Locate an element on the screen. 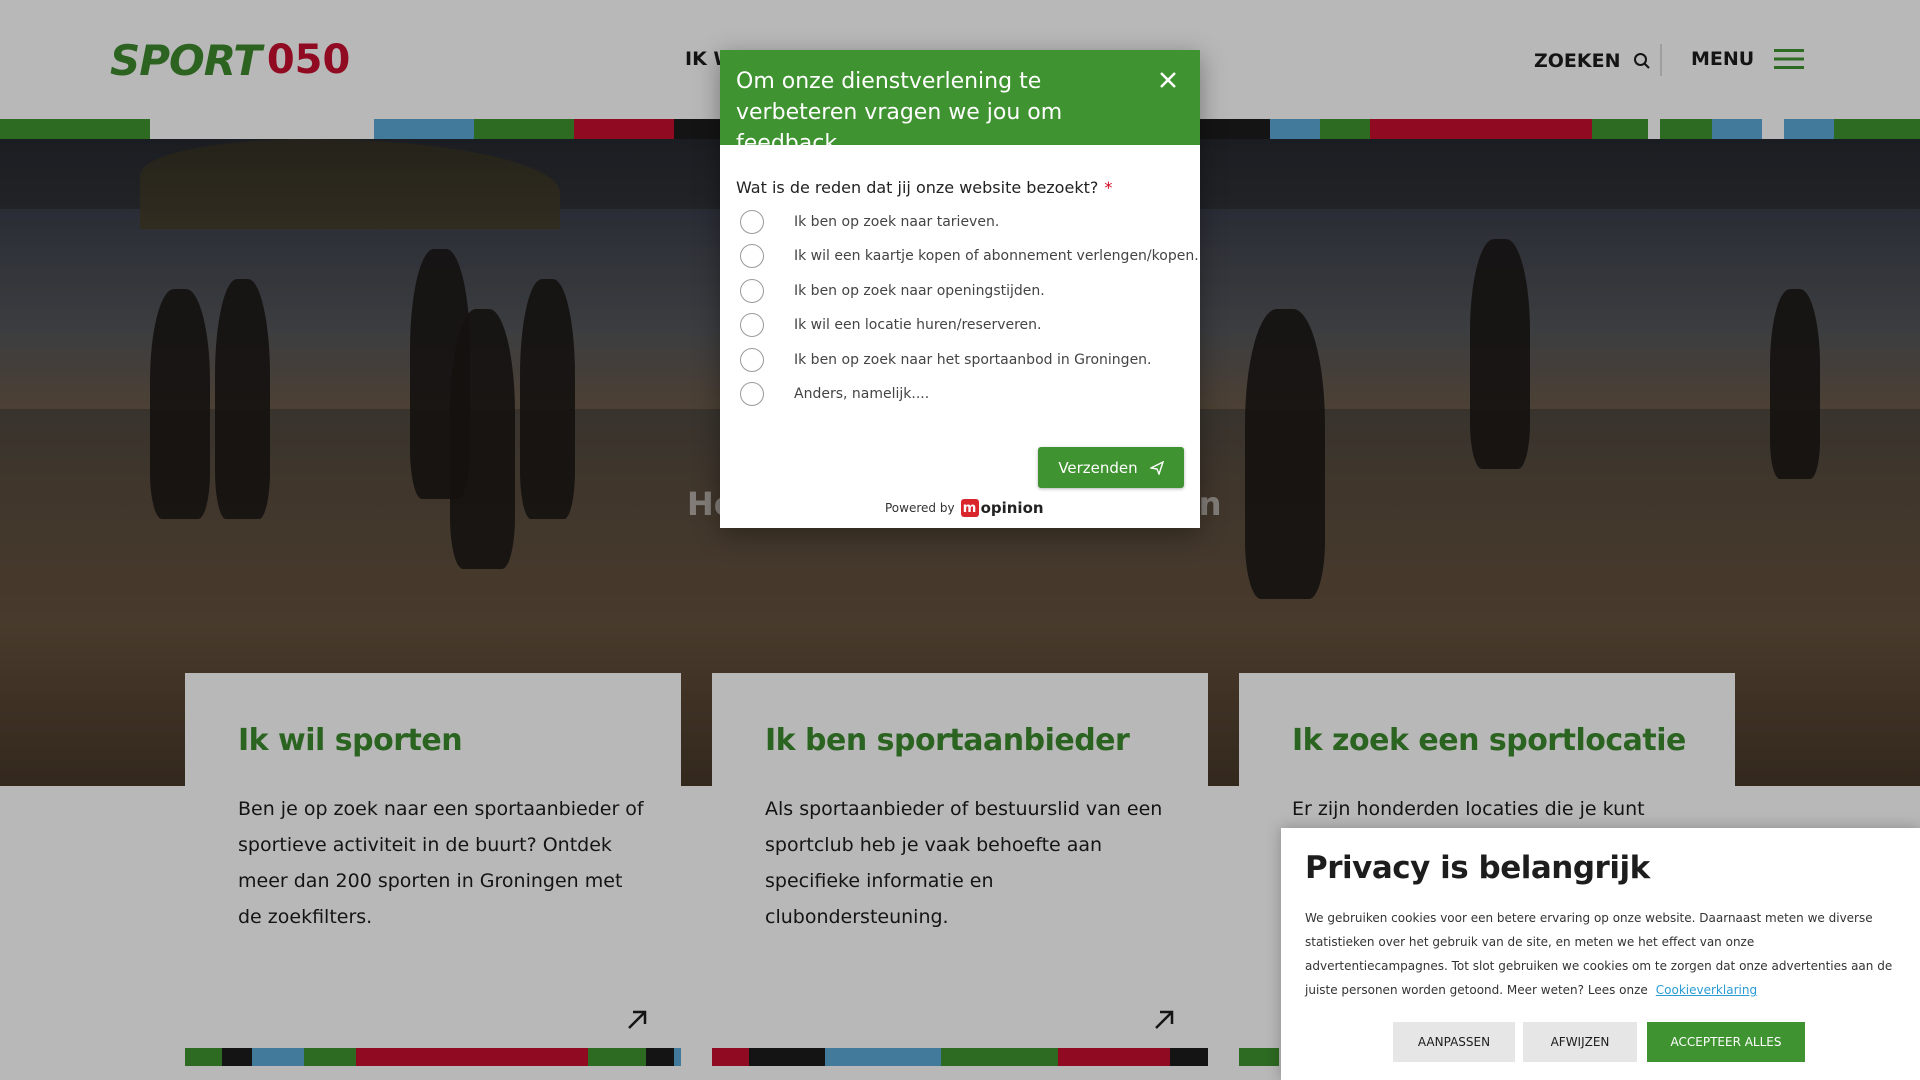  radio-option: Ik ben op zoek naar tarieven. is located at coordinates (869, 222).